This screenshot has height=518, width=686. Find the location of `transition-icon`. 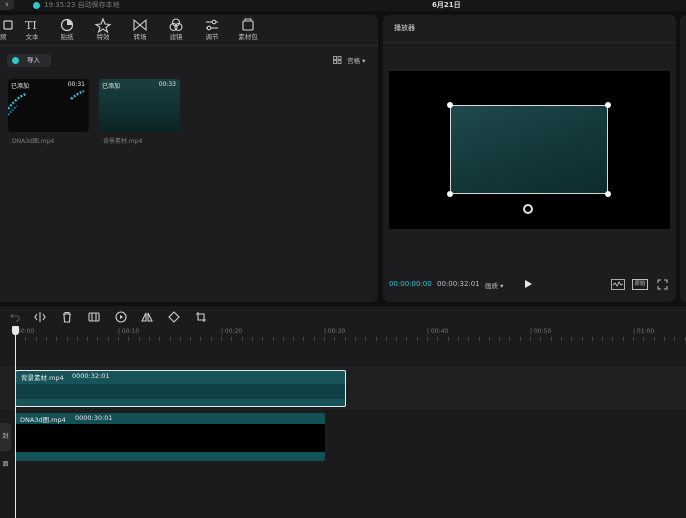

transition-icon is located at coordinates (140, 25).